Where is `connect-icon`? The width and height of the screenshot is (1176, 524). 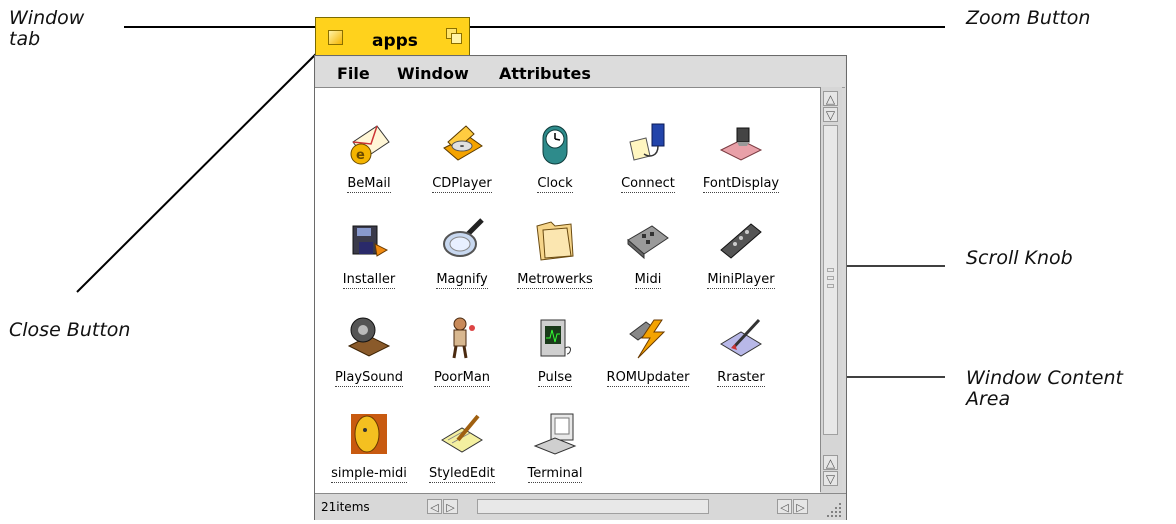
connect-icon is located at coordinates (647, 142).